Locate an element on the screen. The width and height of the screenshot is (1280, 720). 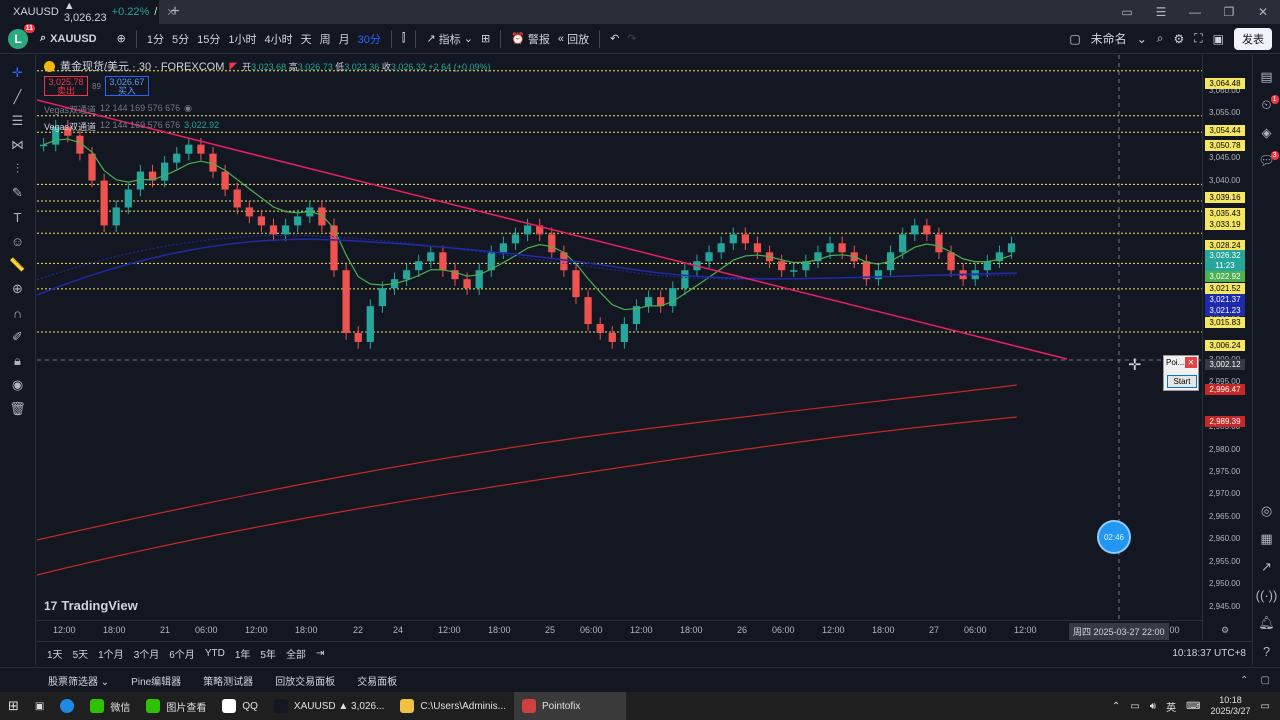
fib-icon: ☰ is located at coordinates (18, 121).